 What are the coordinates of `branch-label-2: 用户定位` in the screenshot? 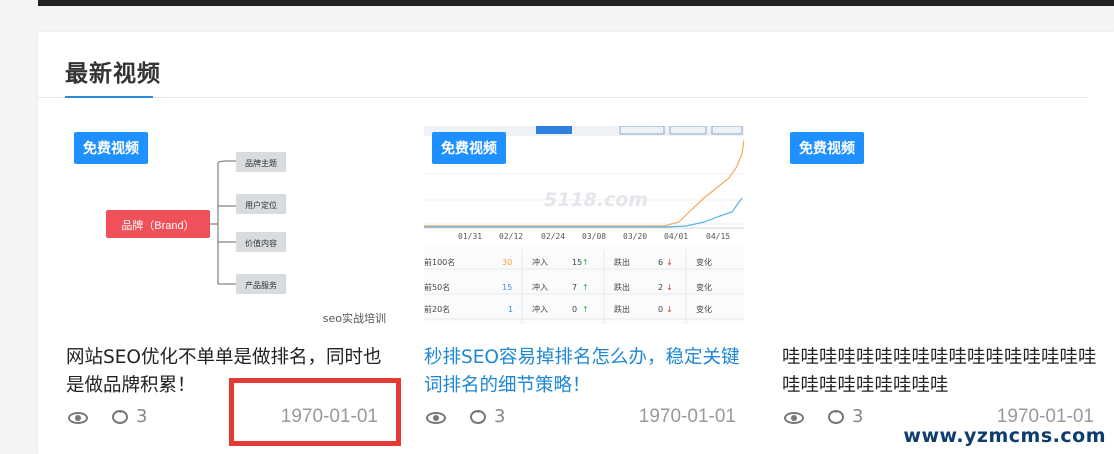 It's located at (261, 205).